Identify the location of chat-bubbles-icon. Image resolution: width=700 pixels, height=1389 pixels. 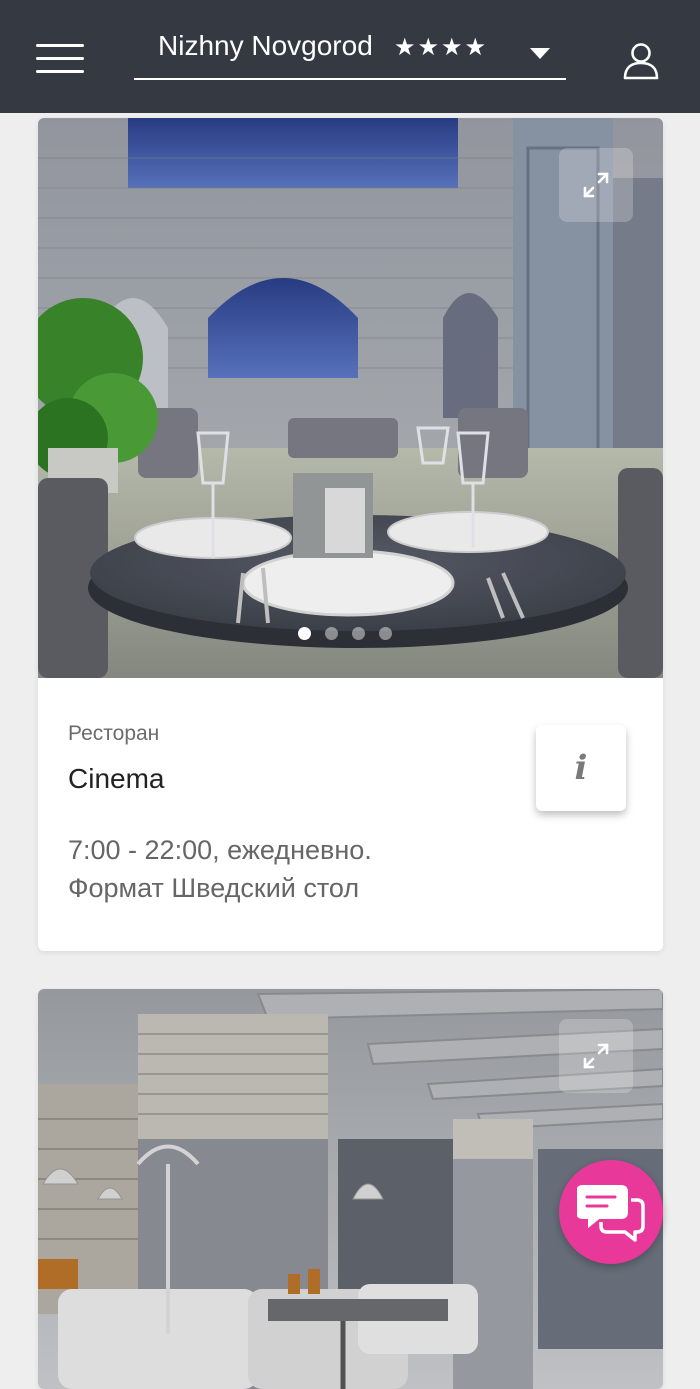
(611, 1213).